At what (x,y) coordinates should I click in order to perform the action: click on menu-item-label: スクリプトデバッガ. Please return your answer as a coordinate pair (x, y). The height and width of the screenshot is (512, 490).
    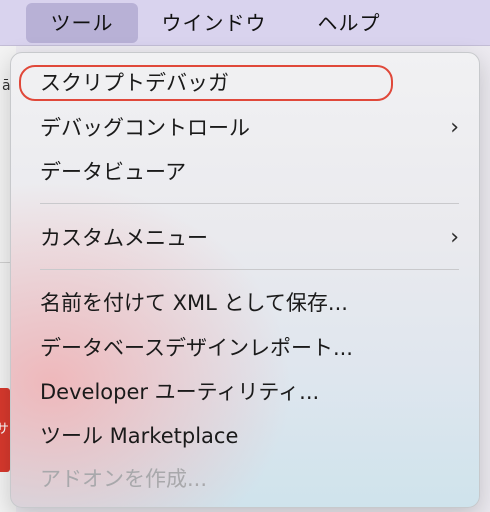
    Looking at the image, I should click on (134, 83).